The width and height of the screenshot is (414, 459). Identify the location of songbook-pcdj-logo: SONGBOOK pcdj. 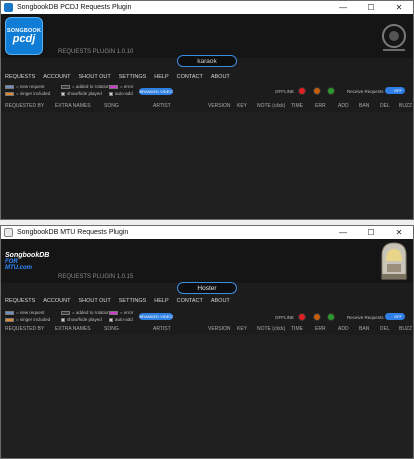
(24, 36).